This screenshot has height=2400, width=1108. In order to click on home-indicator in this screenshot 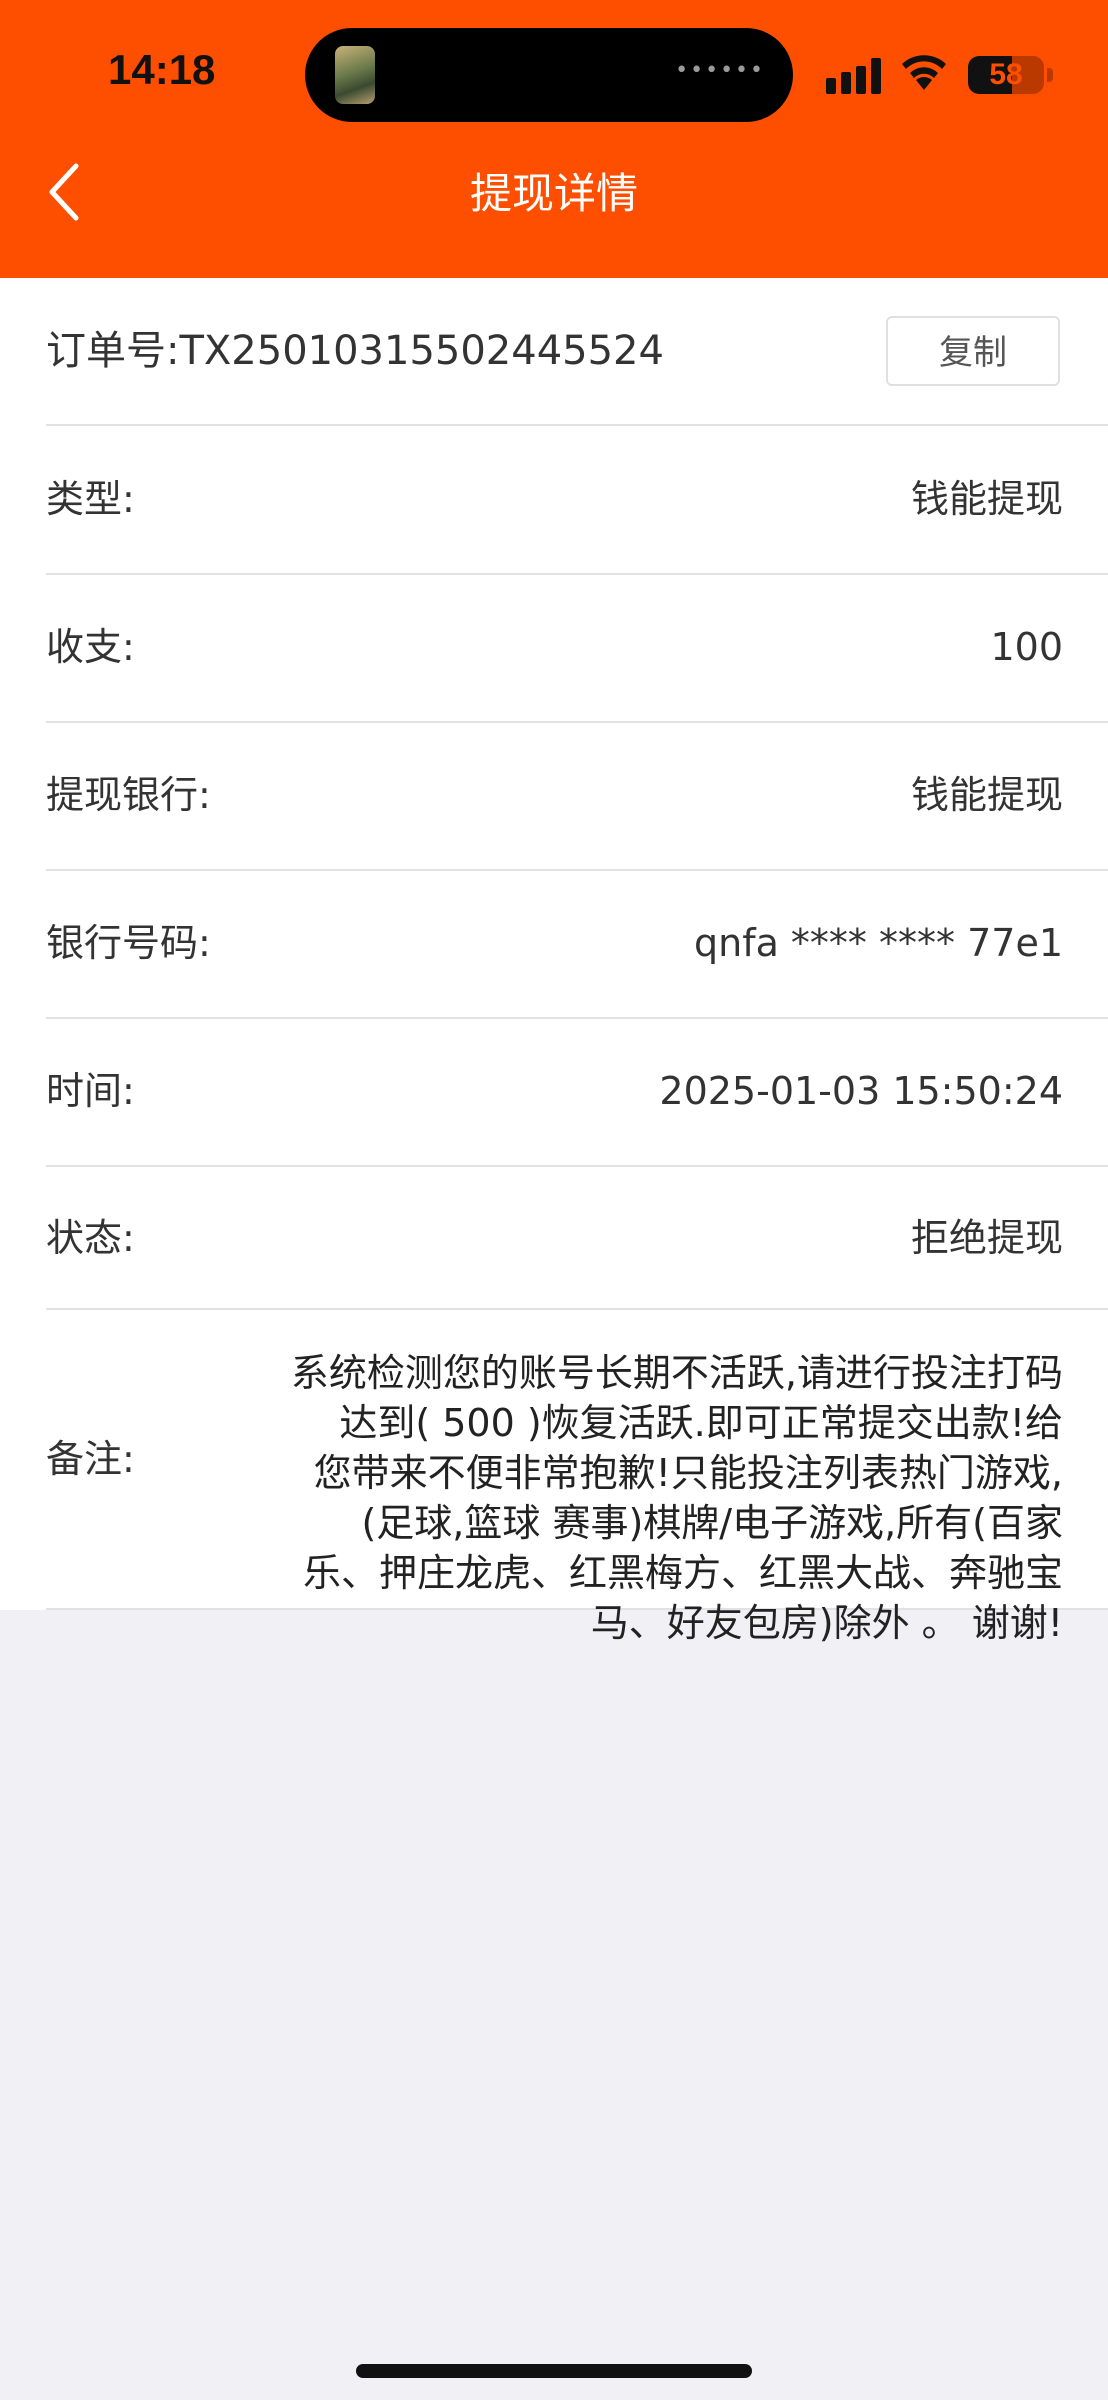, I will do `click(554, 2371)`.